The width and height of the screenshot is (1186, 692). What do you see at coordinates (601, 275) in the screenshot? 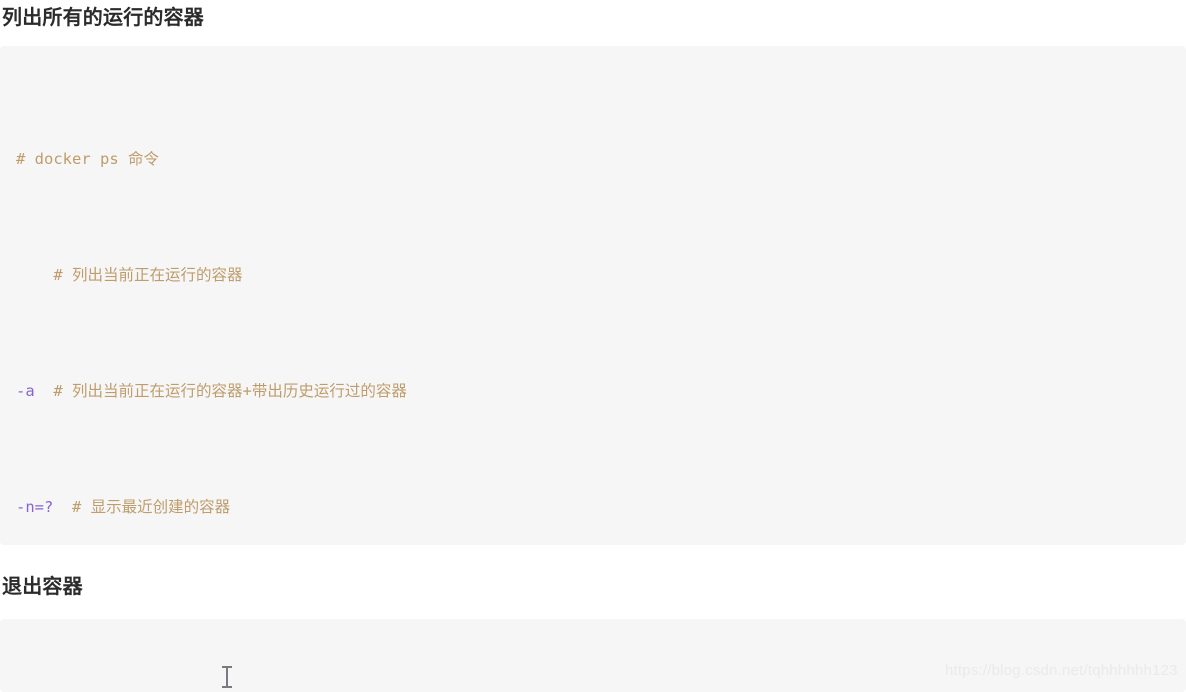
I see `code-line: # 列出当前正在运行的容器` at bounding box center [601, 275].